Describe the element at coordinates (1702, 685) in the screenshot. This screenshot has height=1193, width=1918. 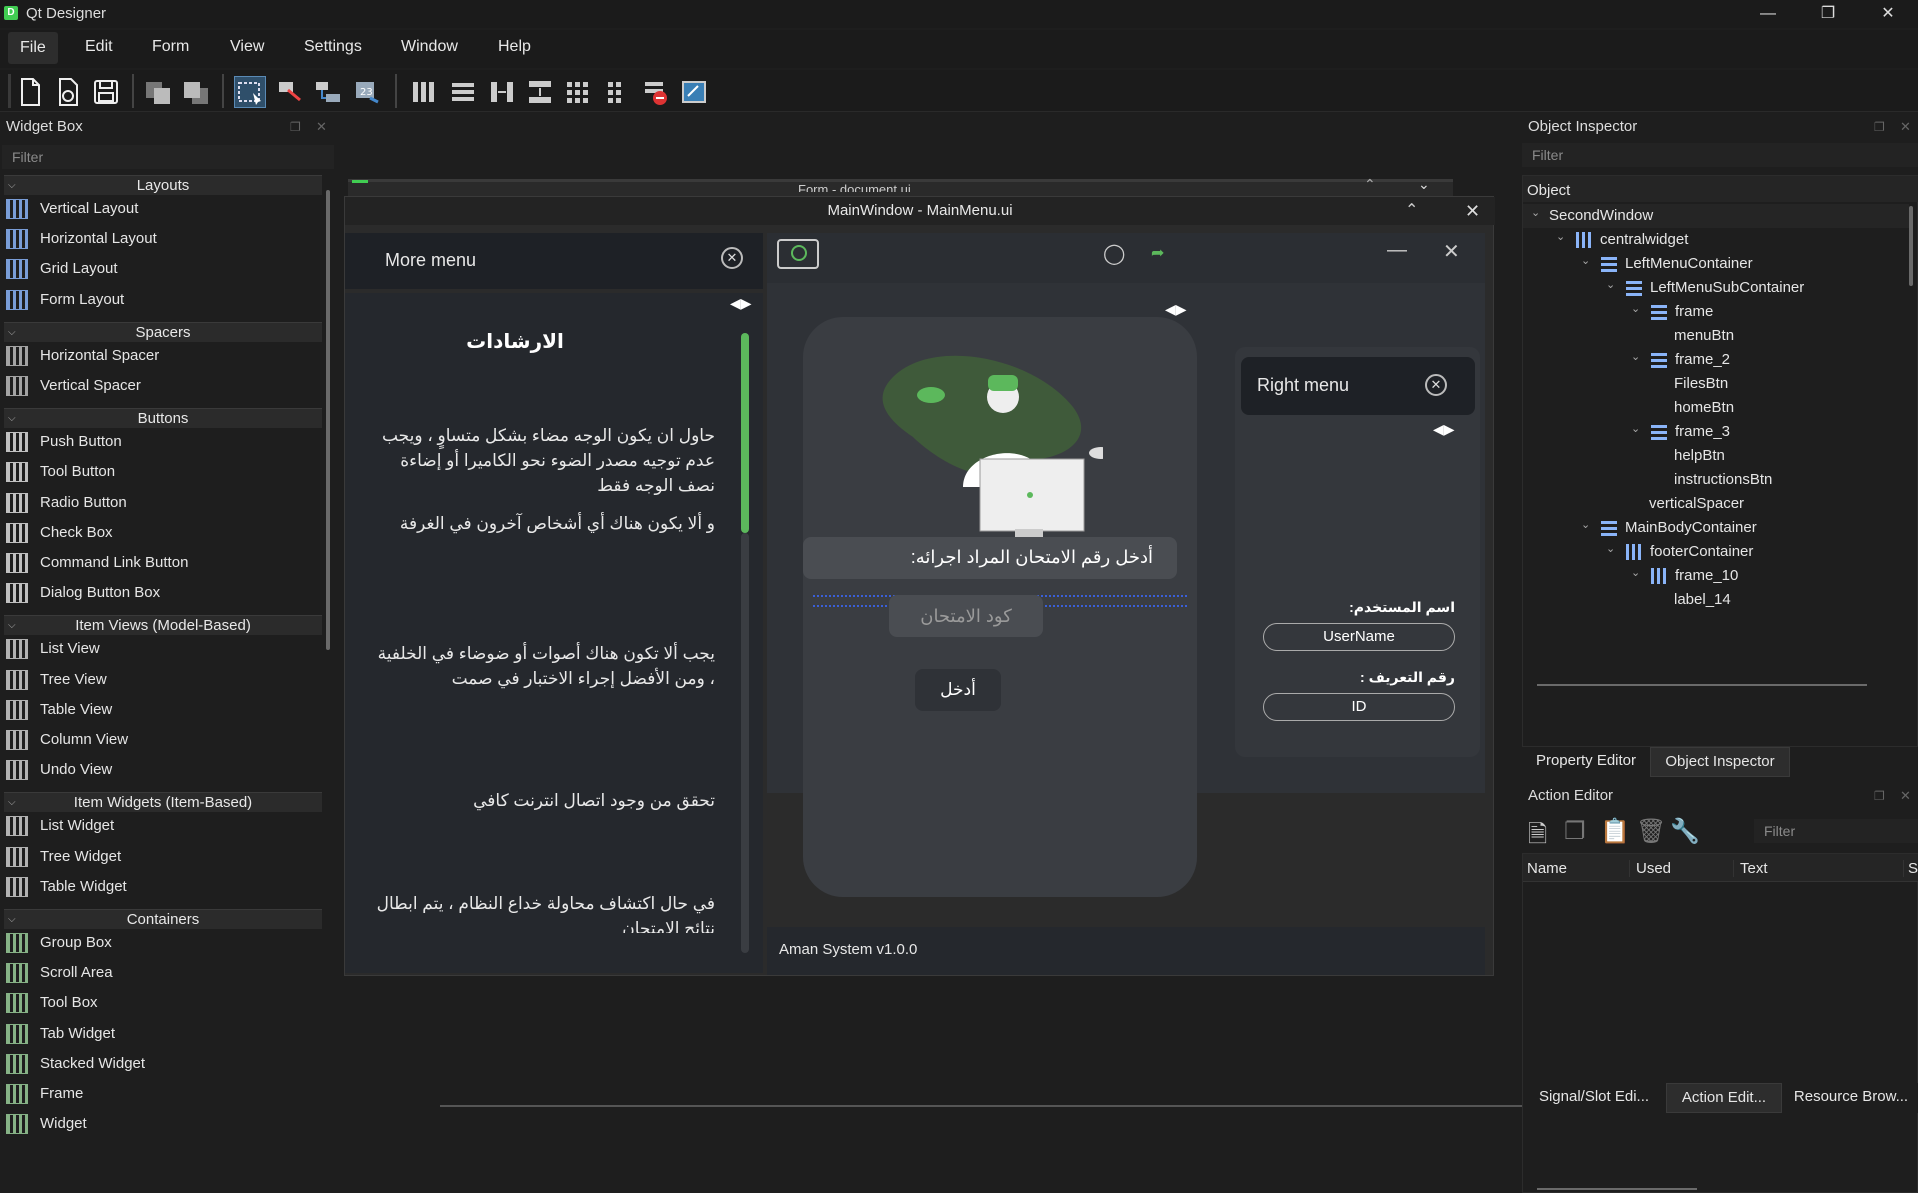
I see `object-tree-h-scrollbar` at that location.